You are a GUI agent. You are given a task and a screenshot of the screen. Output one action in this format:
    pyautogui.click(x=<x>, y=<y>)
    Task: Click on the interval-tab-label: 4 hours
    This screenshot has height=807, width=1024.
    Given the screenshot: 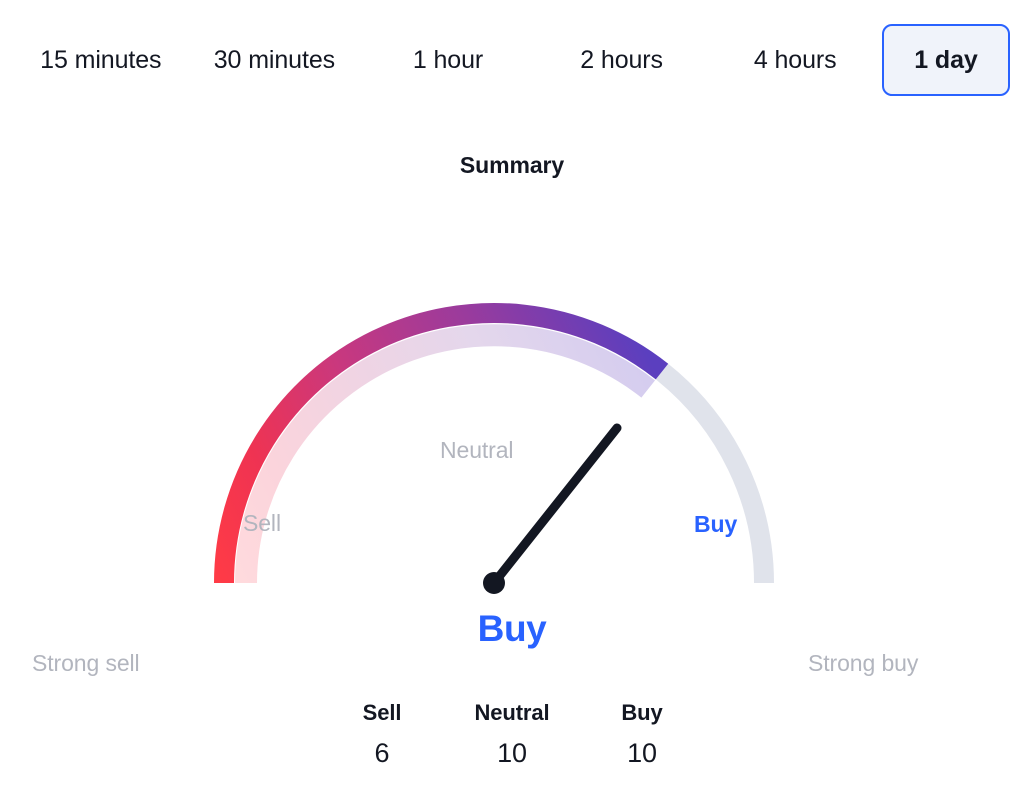 What is the action you would take?
    pyautogui.click(x=795, y=59)
    